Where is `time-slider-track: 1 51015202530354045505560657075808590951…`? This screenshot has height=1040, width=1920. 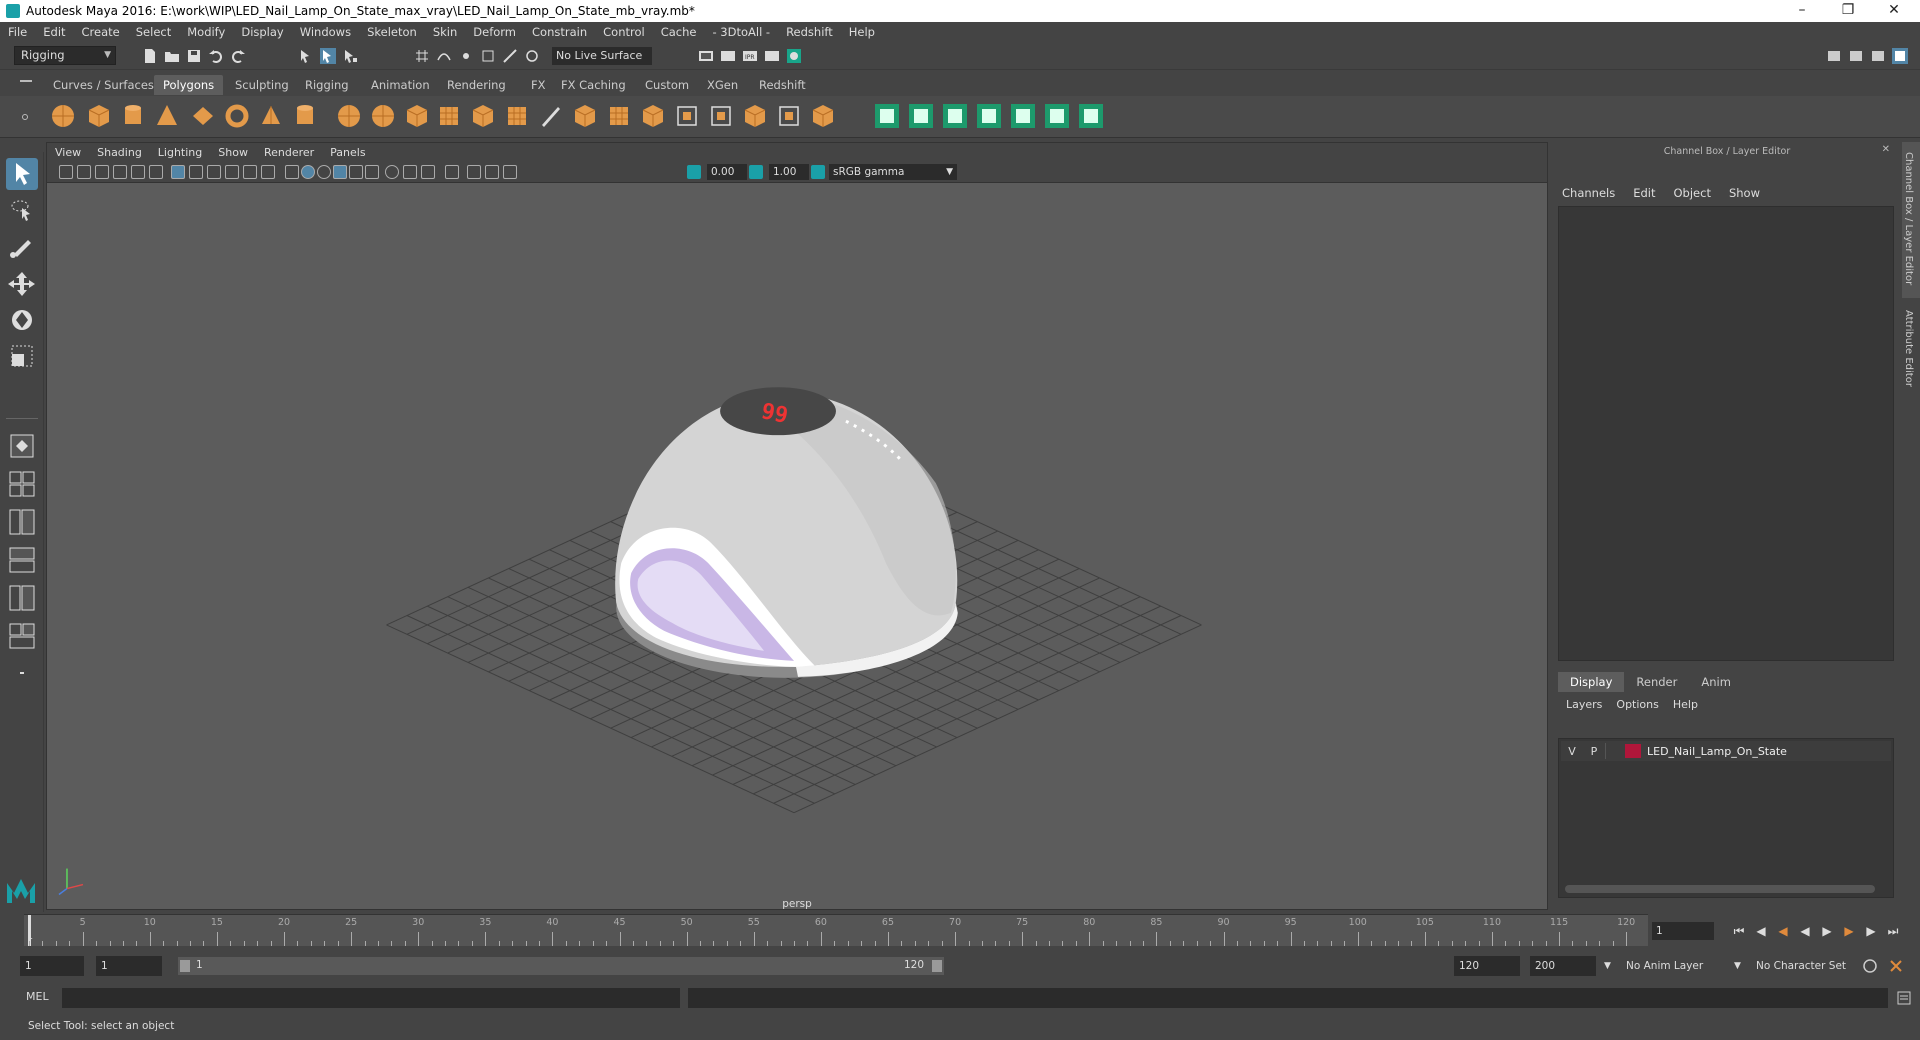 time-slider-track: 1 51015202530354045505560657075808590951… is located at coordinates (836, 930).